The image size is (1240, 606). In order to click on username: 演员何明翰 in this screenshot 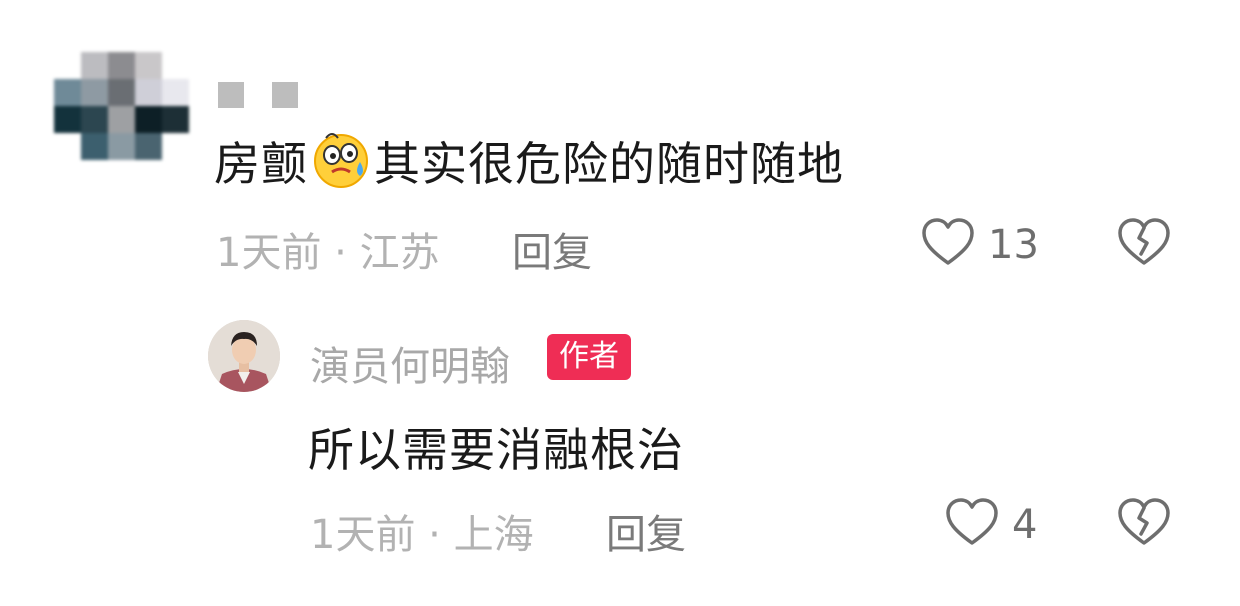, I will do `click(410, 363)`.